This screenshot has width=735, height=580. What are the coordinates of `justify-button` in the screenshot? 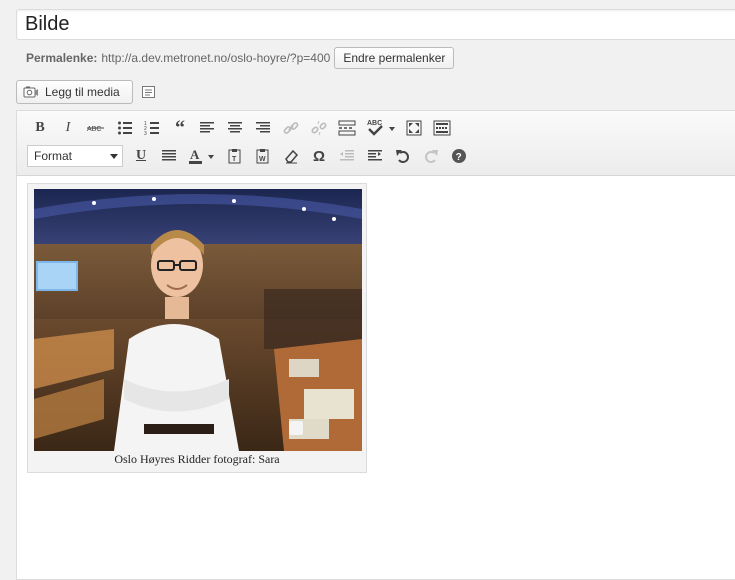 It's located at (169, 156).